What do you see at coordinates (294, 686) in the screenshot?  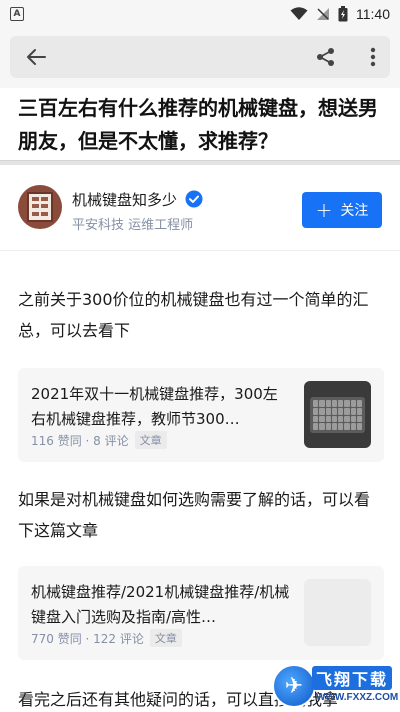 I see `watermark-logo-icon: ✈` at bounding box center [294, 686].